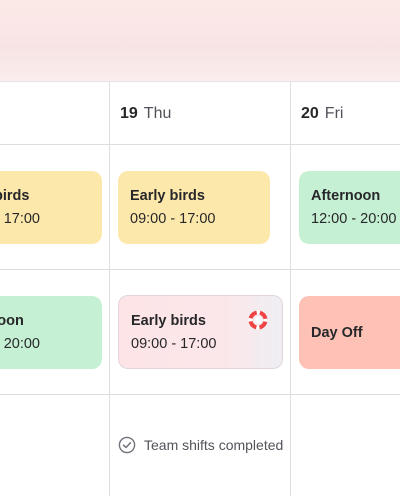 Image resolution: width=400 pixels, height=496 pixels. What do you see at coordinates (258, 320) in the screenshot?
I see `lifebuoy-icon` at bounding box center [258, 320].